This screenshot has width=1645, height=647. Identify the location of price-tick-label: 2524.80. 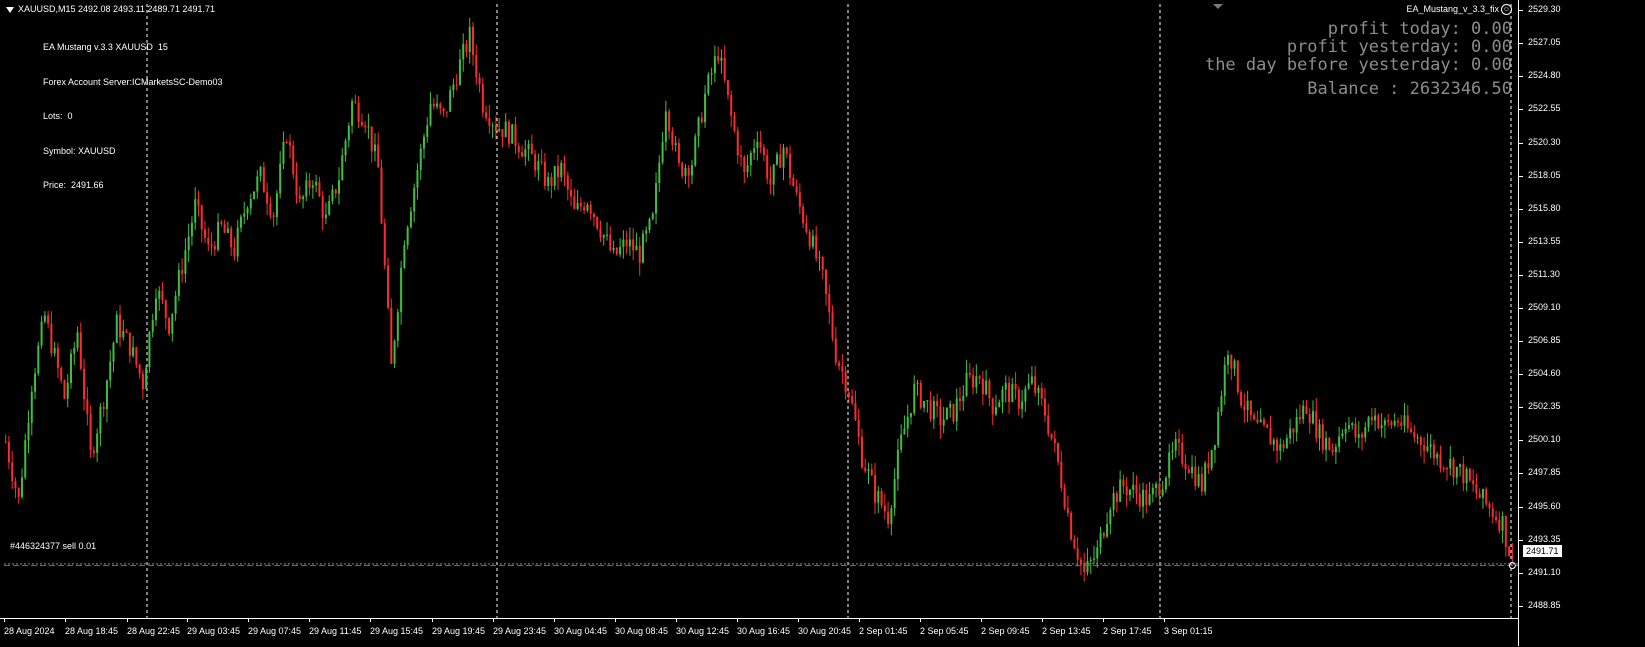
(1544, 75).